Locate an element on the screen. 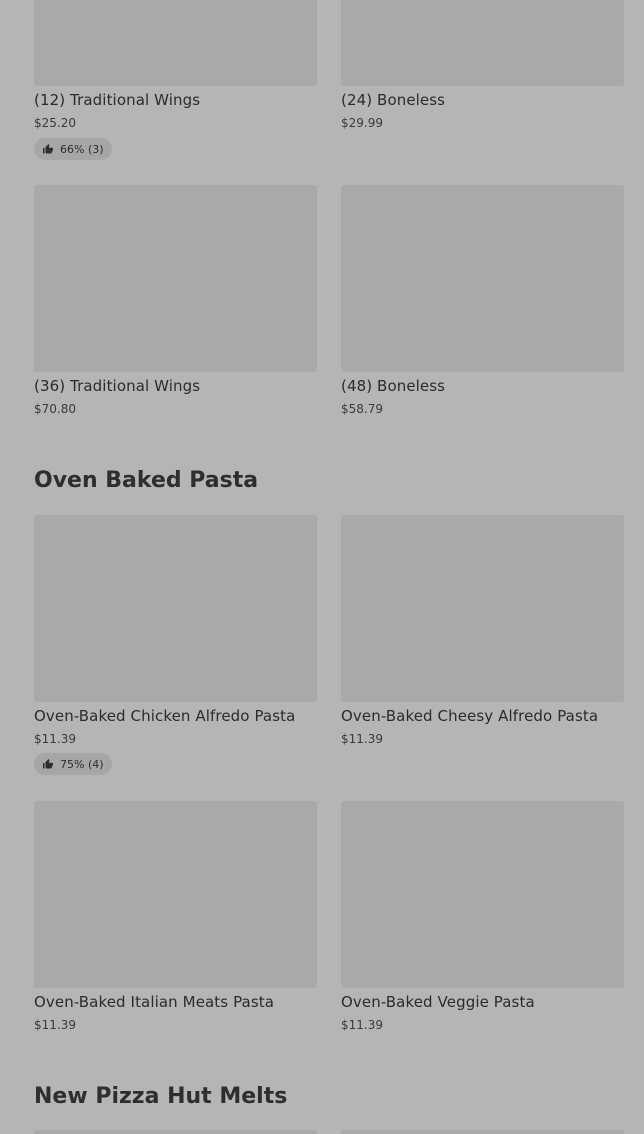 The width and height of the screenshot is (644, 1134). menu-item-name: (12) Traditional Wings is located at coordinates (117, 100).